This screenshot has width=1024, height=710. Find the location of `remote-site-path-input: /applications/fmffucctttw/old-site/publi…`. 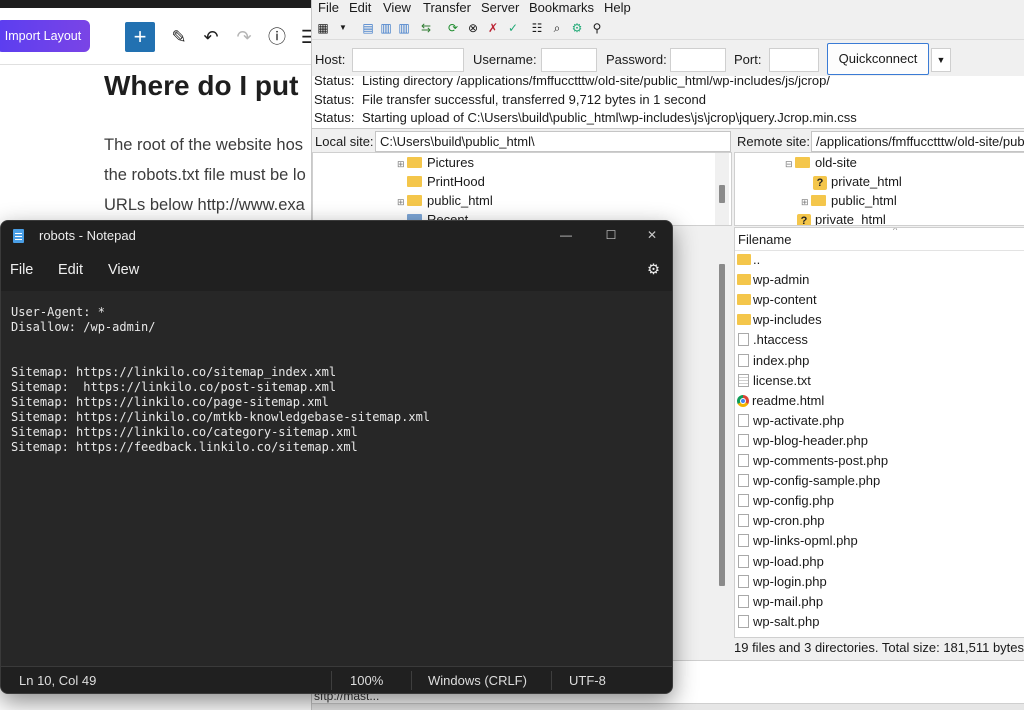

remote-site-path-input: /applications/fmffucctttw/old-site/publi… is located at coordinates (917, 141).